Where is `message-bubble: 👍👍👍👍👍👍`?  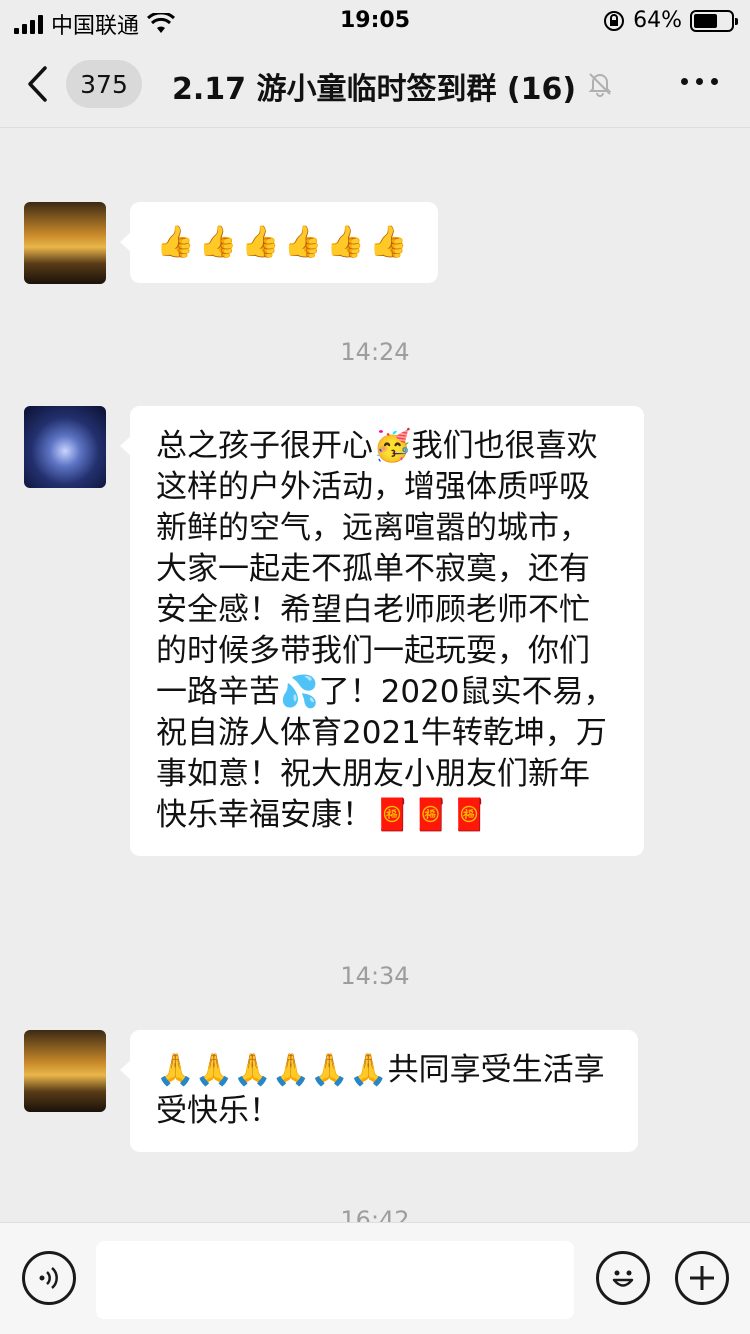
message-bubble: 👍👍👍👍👍👍 is located at coordinates (279, 242).